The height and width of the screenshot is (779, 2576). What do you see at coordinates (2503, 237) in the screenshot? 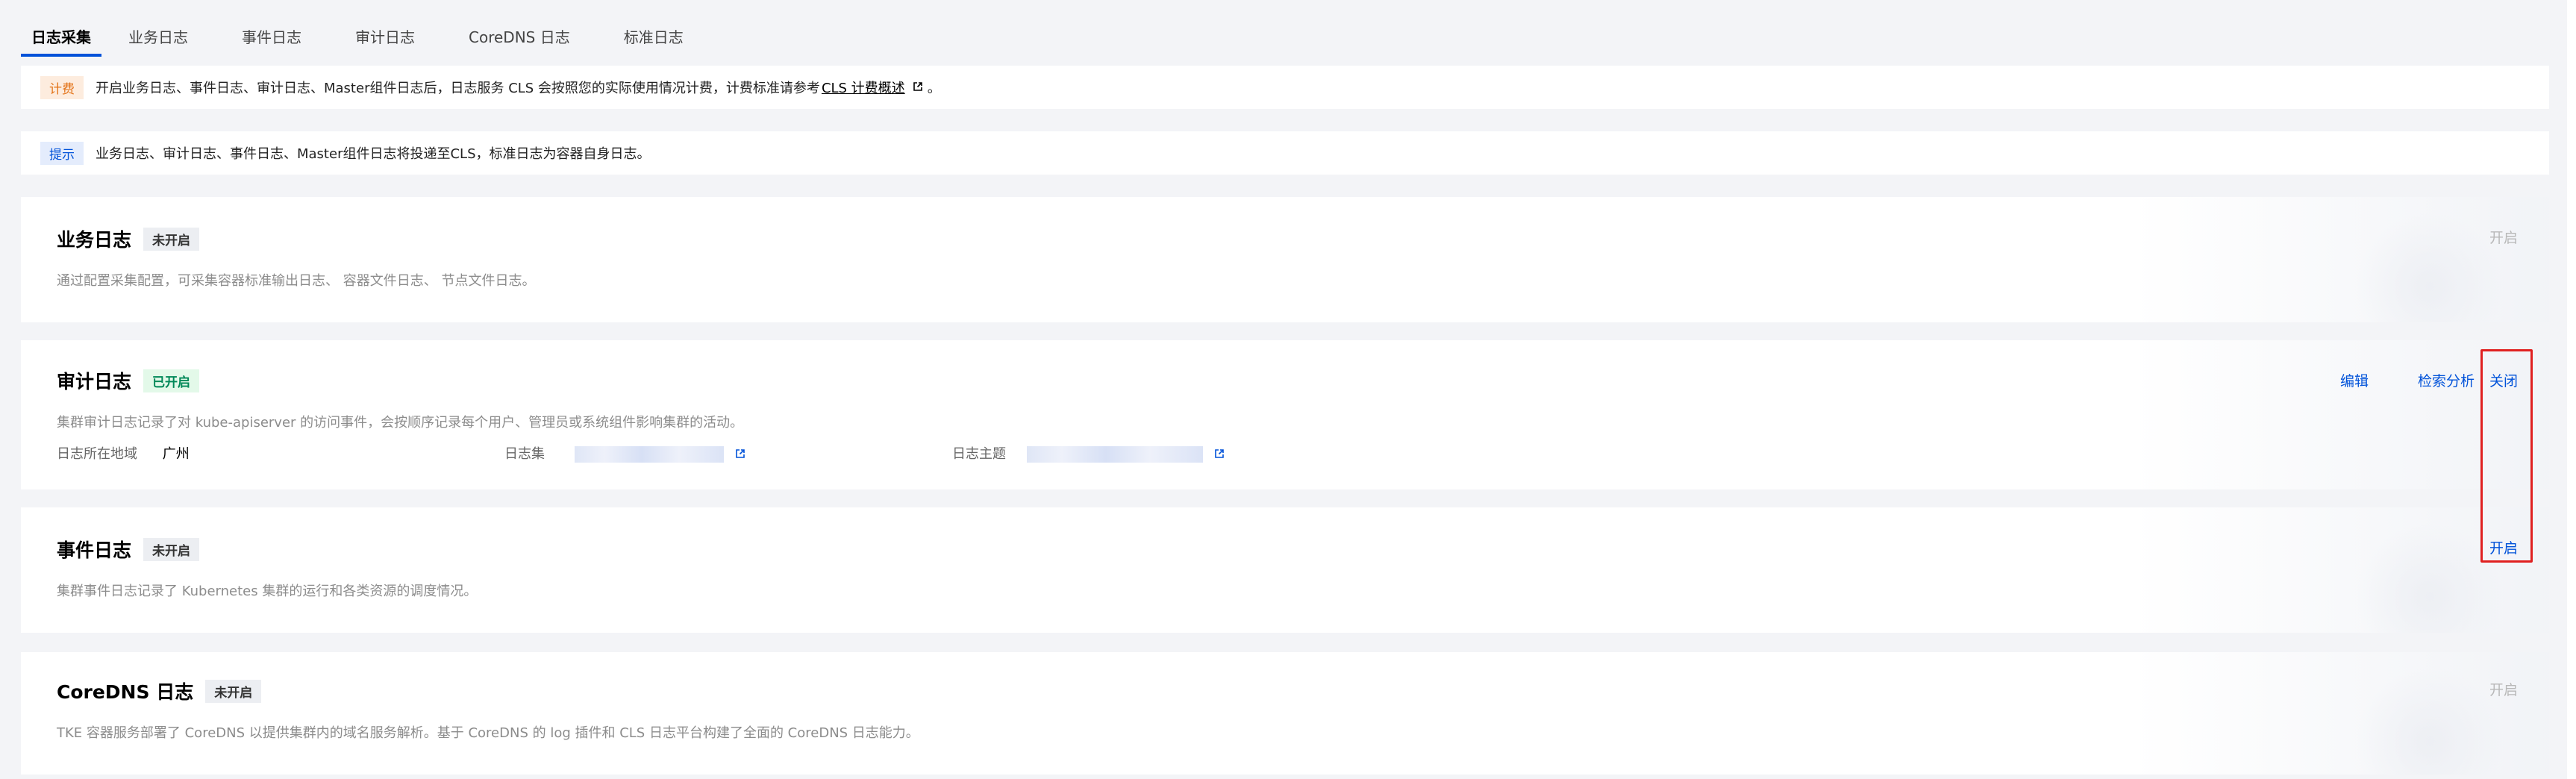
I see `business-log-enable-button: 开启` at bounding box center [2503, 237].